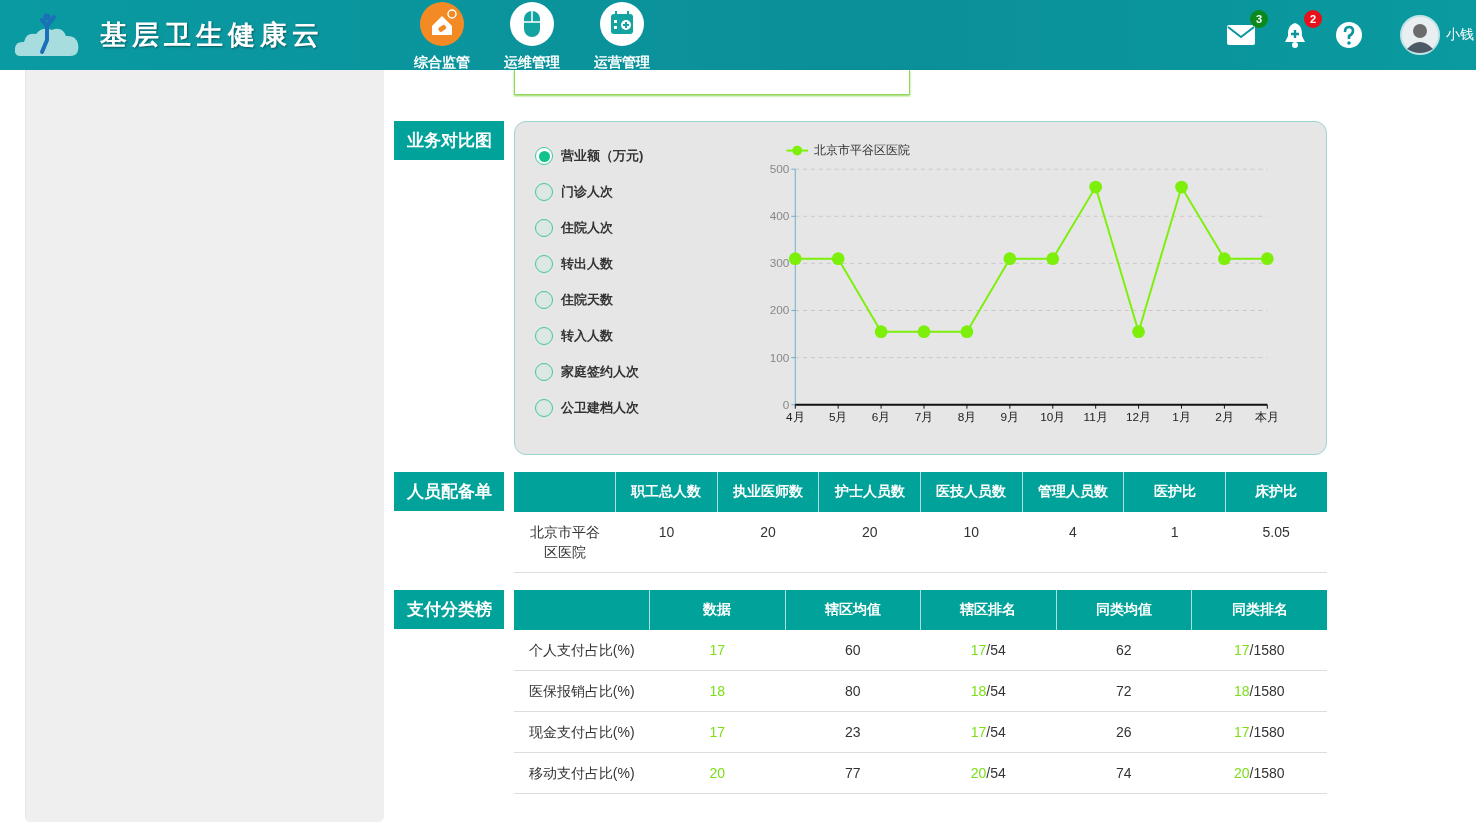  What do you see at coordinates (779, 263) in the screenshot?
I see `axis-tick-label: 300` at bounding box center [779, 263].